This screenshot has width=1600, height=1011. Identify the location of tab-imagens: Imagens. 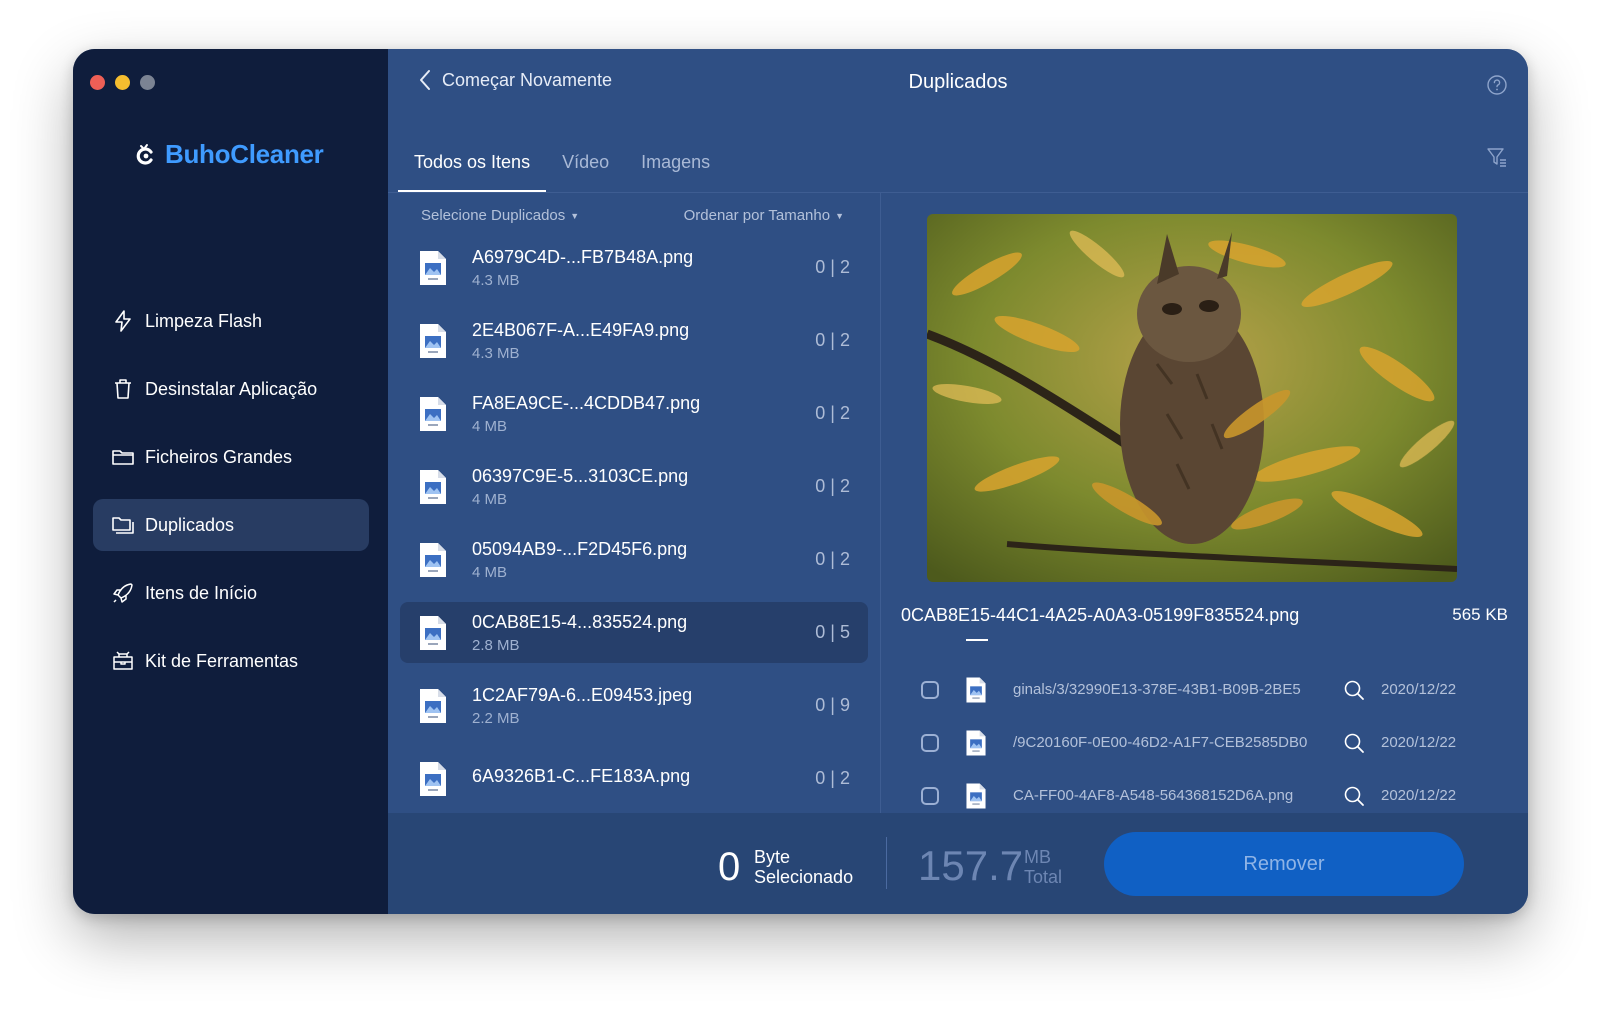
(675, 167).